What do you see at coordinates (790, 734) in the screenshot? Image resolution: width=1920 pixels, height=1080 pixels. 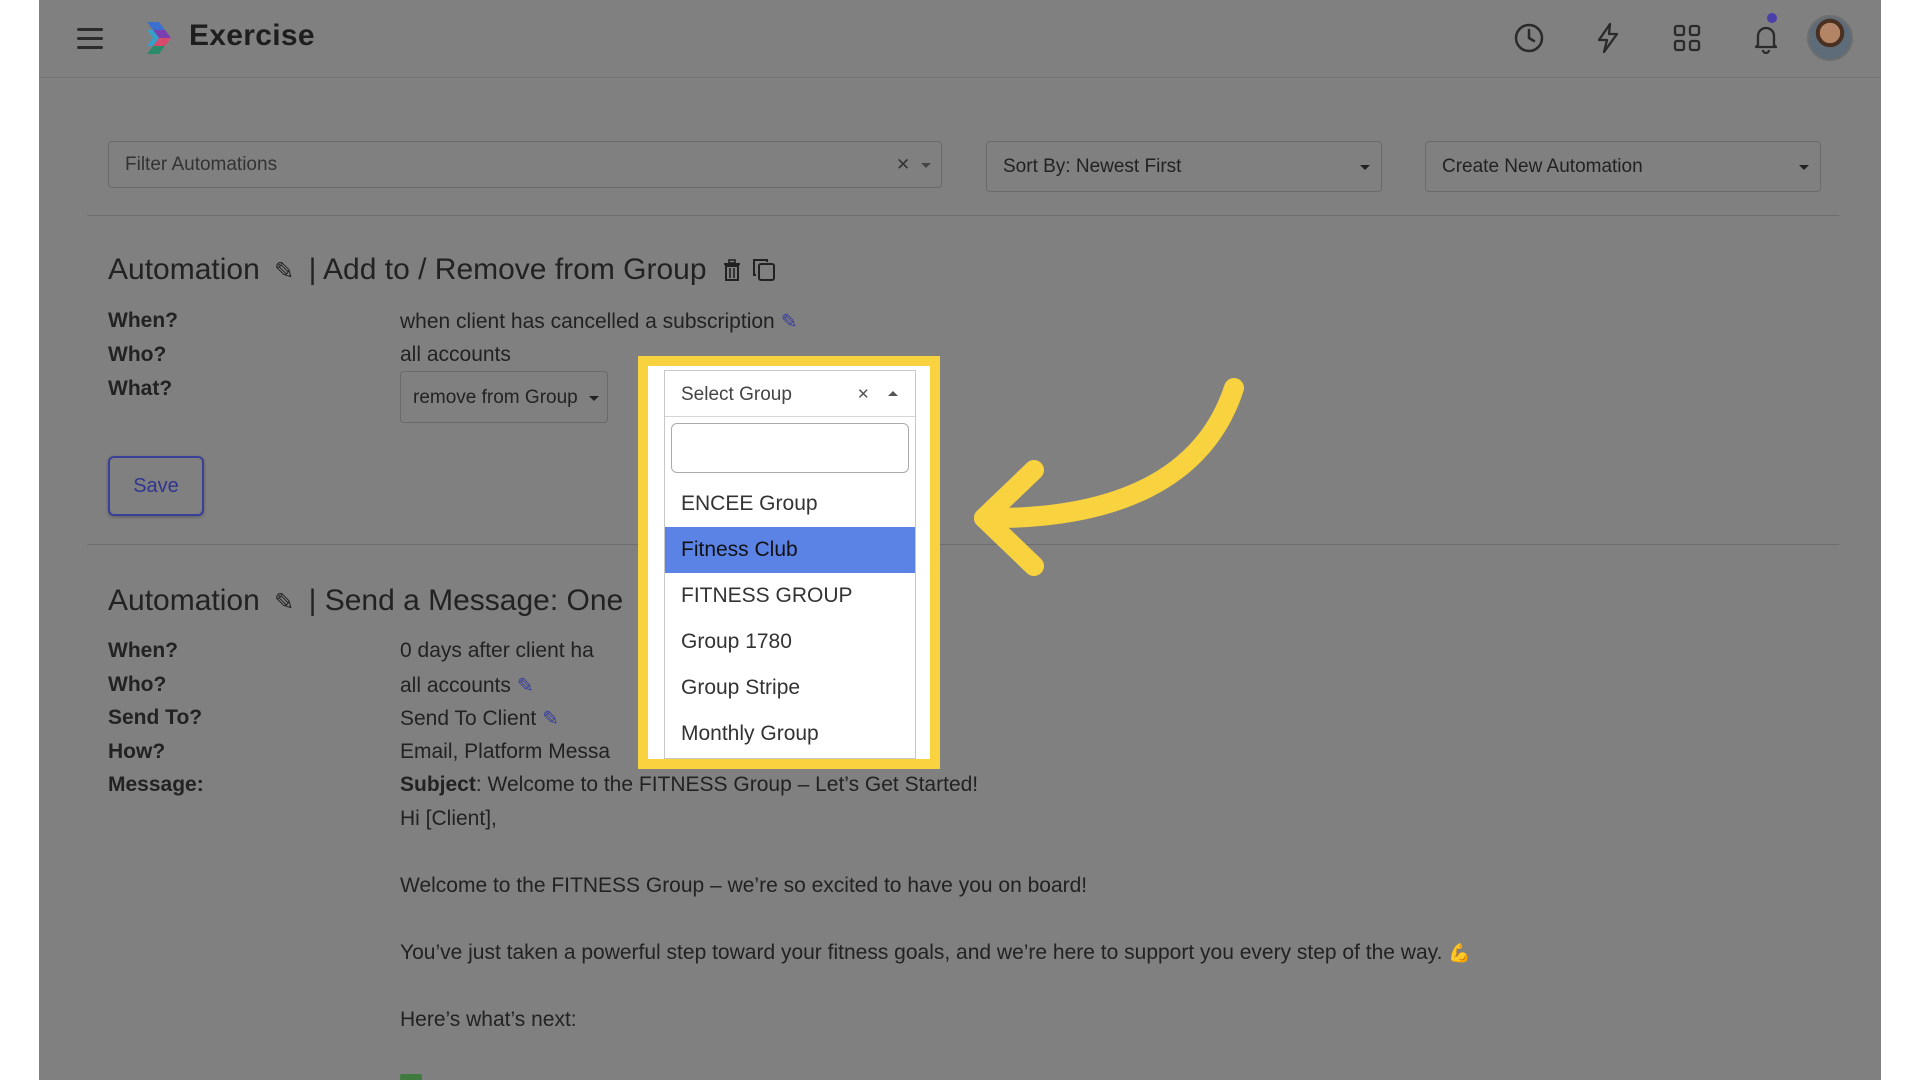 I see `group-option: Monthly Group` at bounding box center [790, 734].